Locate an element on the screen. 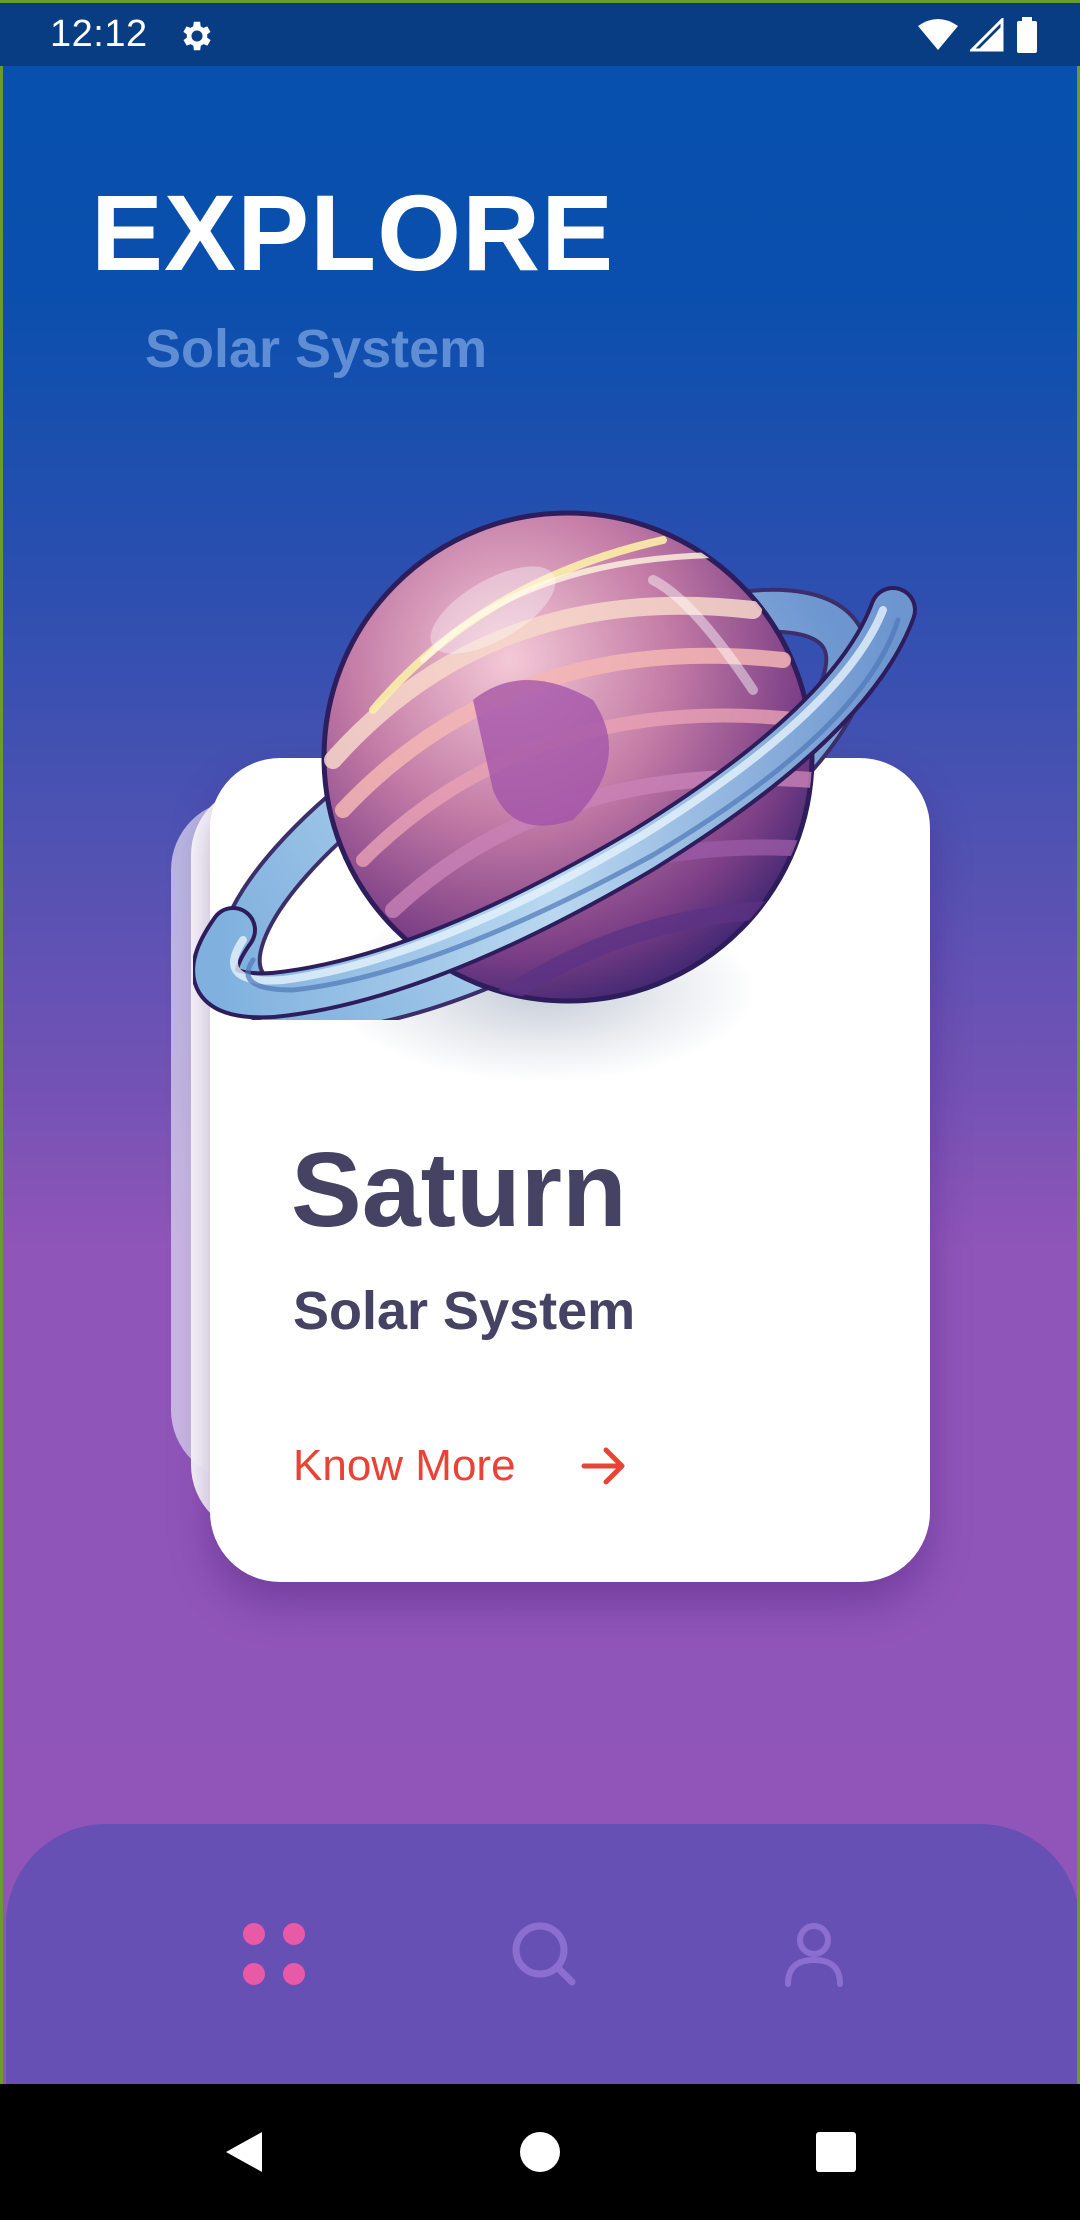  system-navigation-bar is located at coordinates (540, 2152).